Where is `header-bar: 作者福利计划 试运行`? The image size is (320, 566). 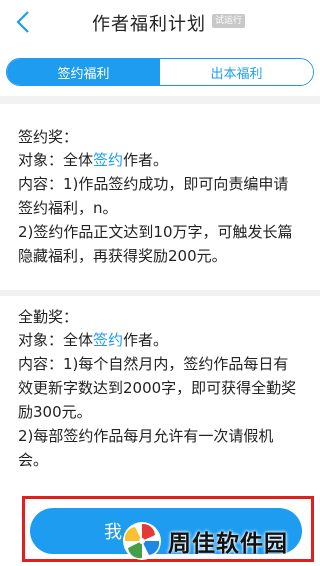 header-bar: 作者福利计划 试运行 is located at coordinates (160, 22).